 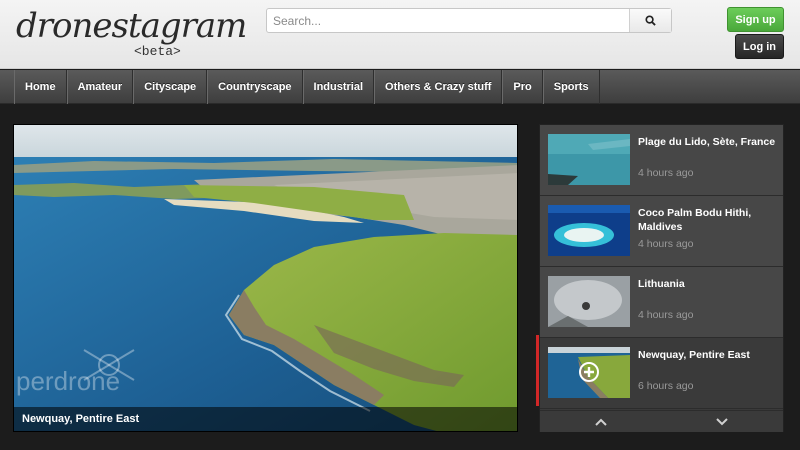 I want to click on list-item-title: Newquay, Pentire East, so click(x=694, y=355).